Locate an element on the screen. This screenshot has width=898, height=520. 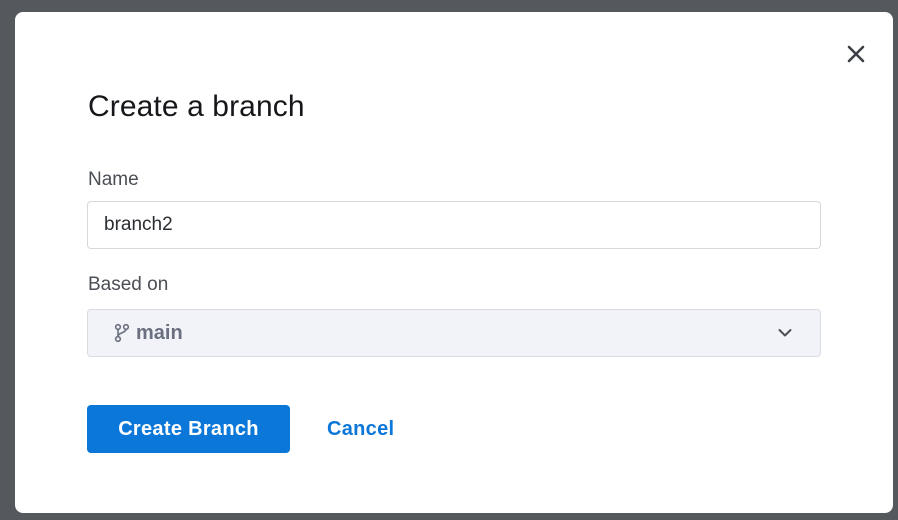
cancel-button: Cancel is located at coordinates (360, 429).